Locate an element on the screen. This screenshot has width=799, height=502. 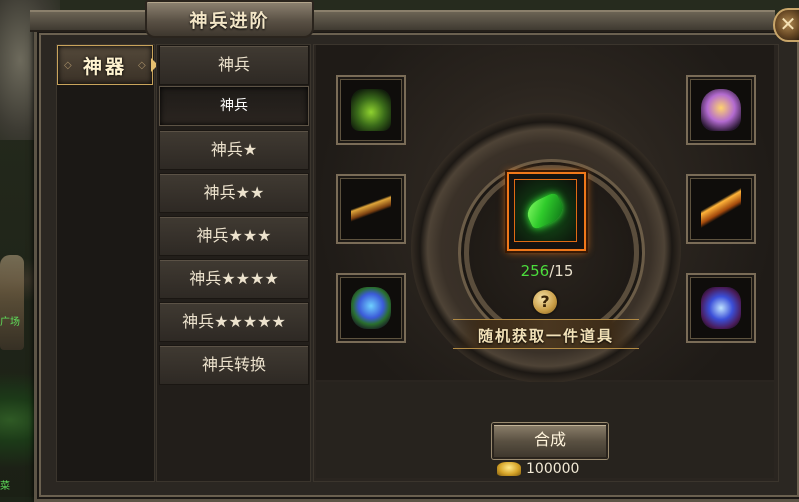
title-bar-left is located at coordinates (89, 21).